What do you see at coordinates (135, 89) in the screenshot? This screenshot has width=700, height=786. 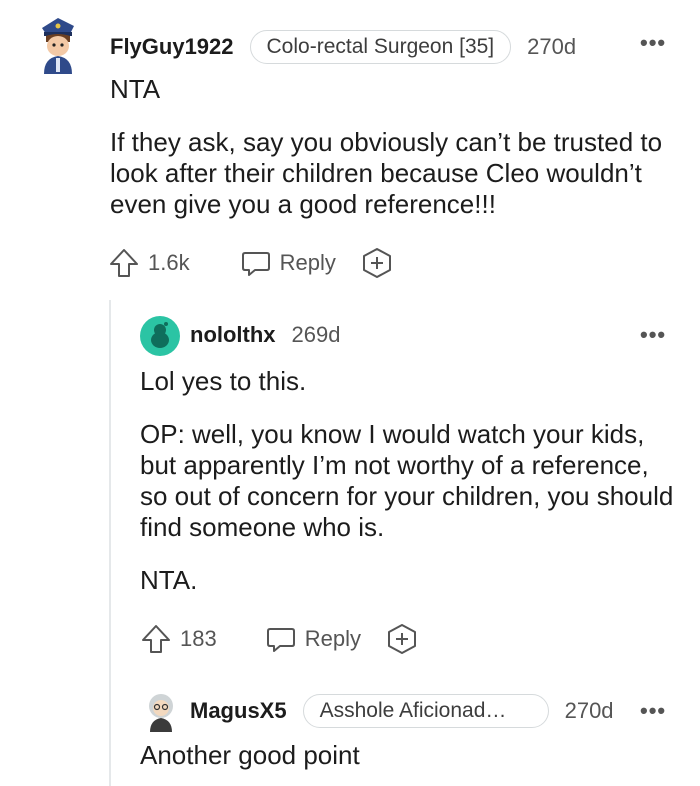 I see `comment-paragraph: NTA` at bounding box center [135, 89].